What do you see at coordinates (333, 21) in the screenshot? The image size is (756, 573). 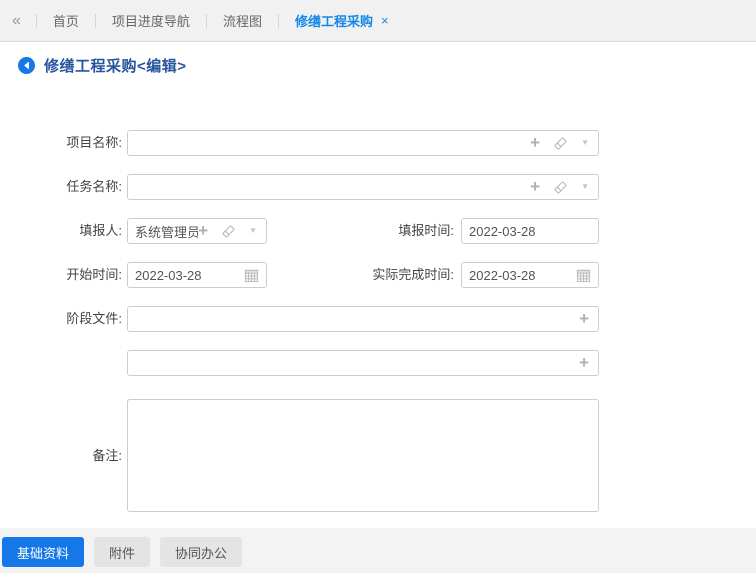 I see `tab-label: 修缮工程采购` at bounding box center [333, 21].